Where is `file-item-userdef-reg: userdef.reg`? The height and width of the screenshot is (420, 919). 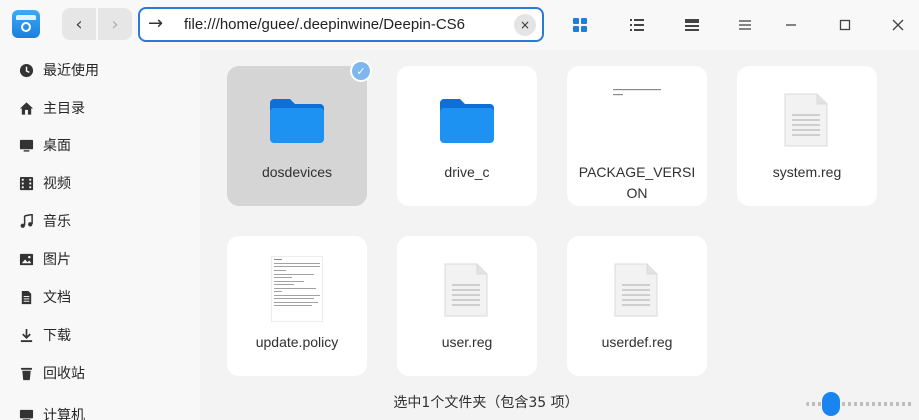
file-item-userdef-reg: userdef.reg is located at coordinates (637, 306).